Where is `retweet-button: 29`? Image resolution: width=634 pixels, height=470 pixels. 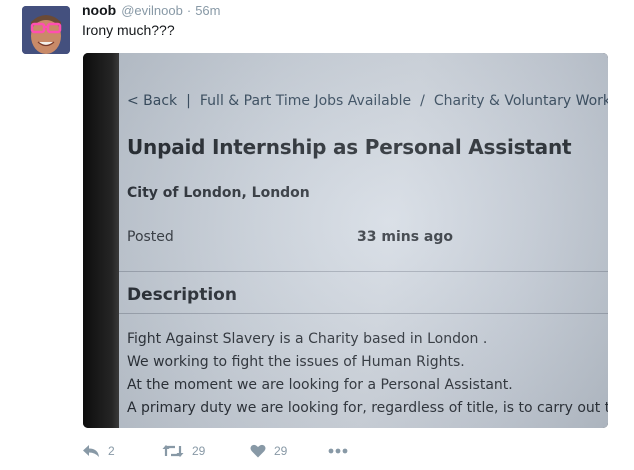
retweet-button: 29 is located at coordinates (206, 451).